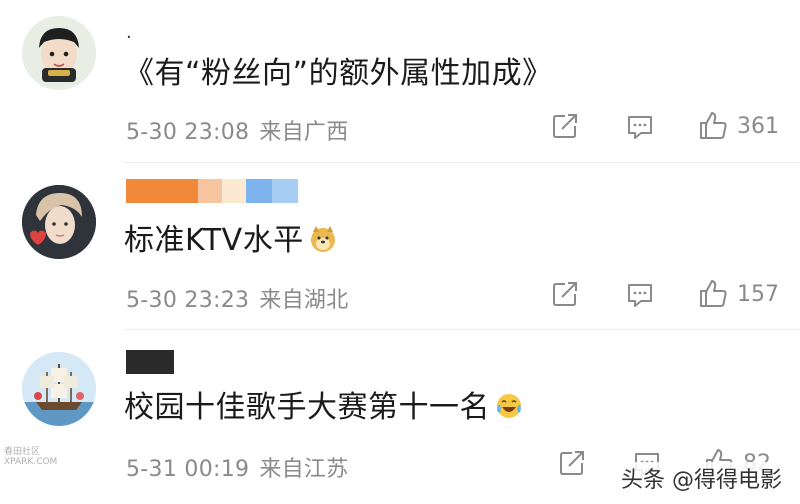  What do you see at coordinates (758, 294) in the screenshot?
I see `like-count: 157` at bounding box center [758, 294].